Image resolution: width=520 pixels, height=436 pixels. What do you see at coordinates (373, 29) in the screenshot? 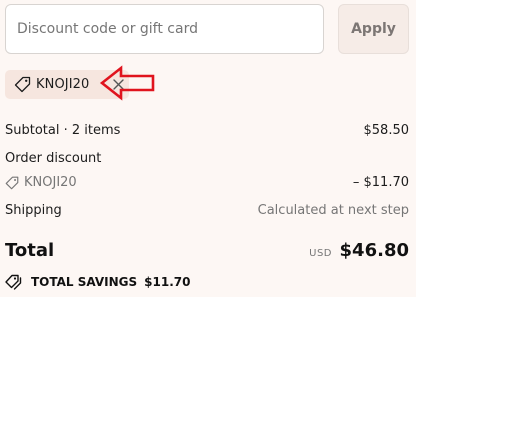
I see `apply-button: Apply` at bounding box center [373, 29].